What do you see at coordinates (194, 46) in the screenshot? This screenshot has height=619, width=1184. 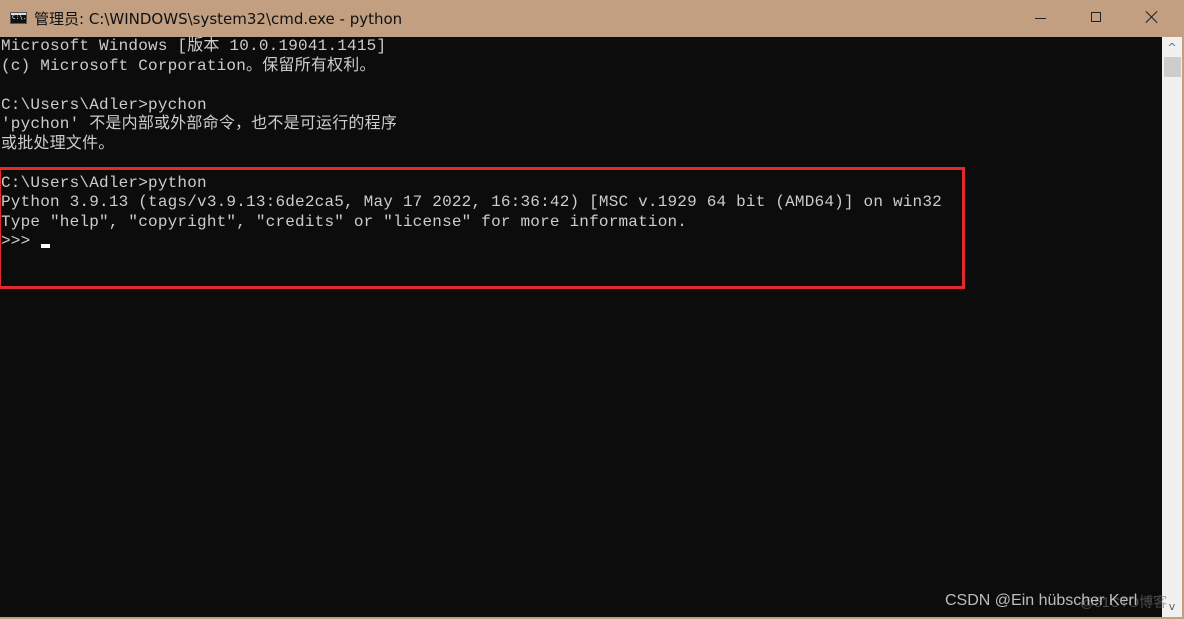 I see `console-line: Microsoft Windows [版本 10.0.19041.1415]` at bounding box center [194, 46].